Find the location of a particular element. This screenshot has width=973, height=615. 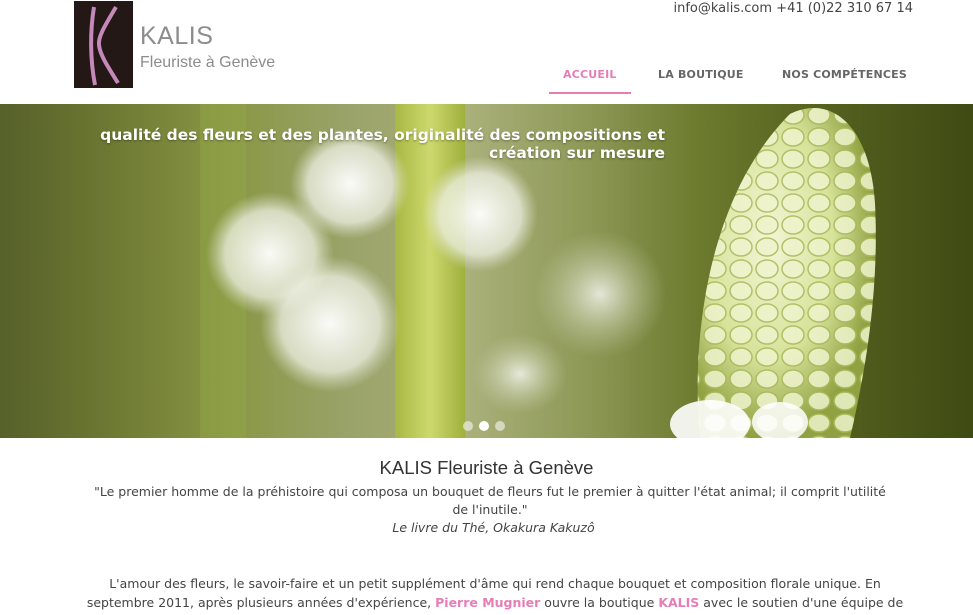

nav-item-nos-competences: NOS COMPÉTENCES is located at coordinates (844, 77).